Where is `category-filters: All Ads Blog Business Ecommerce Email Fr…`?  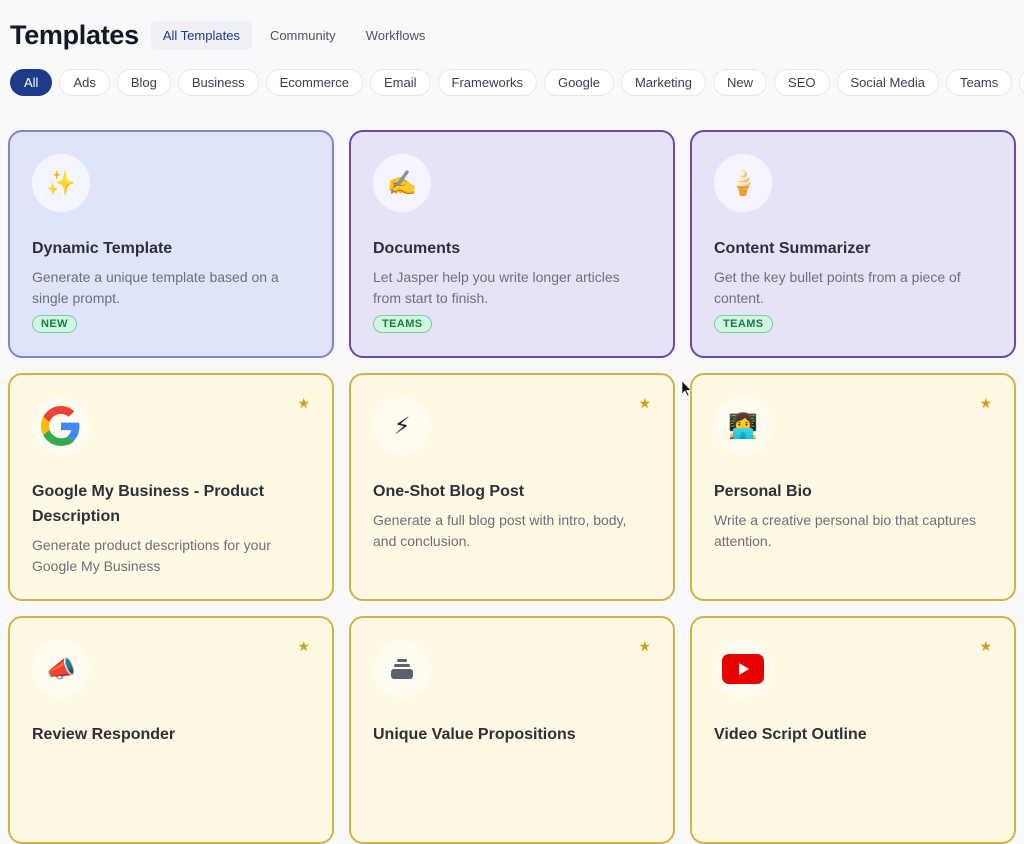 category-filters: All Ads Blog Business Ecommerce Email Fr… is located at coordinates (517, 82).